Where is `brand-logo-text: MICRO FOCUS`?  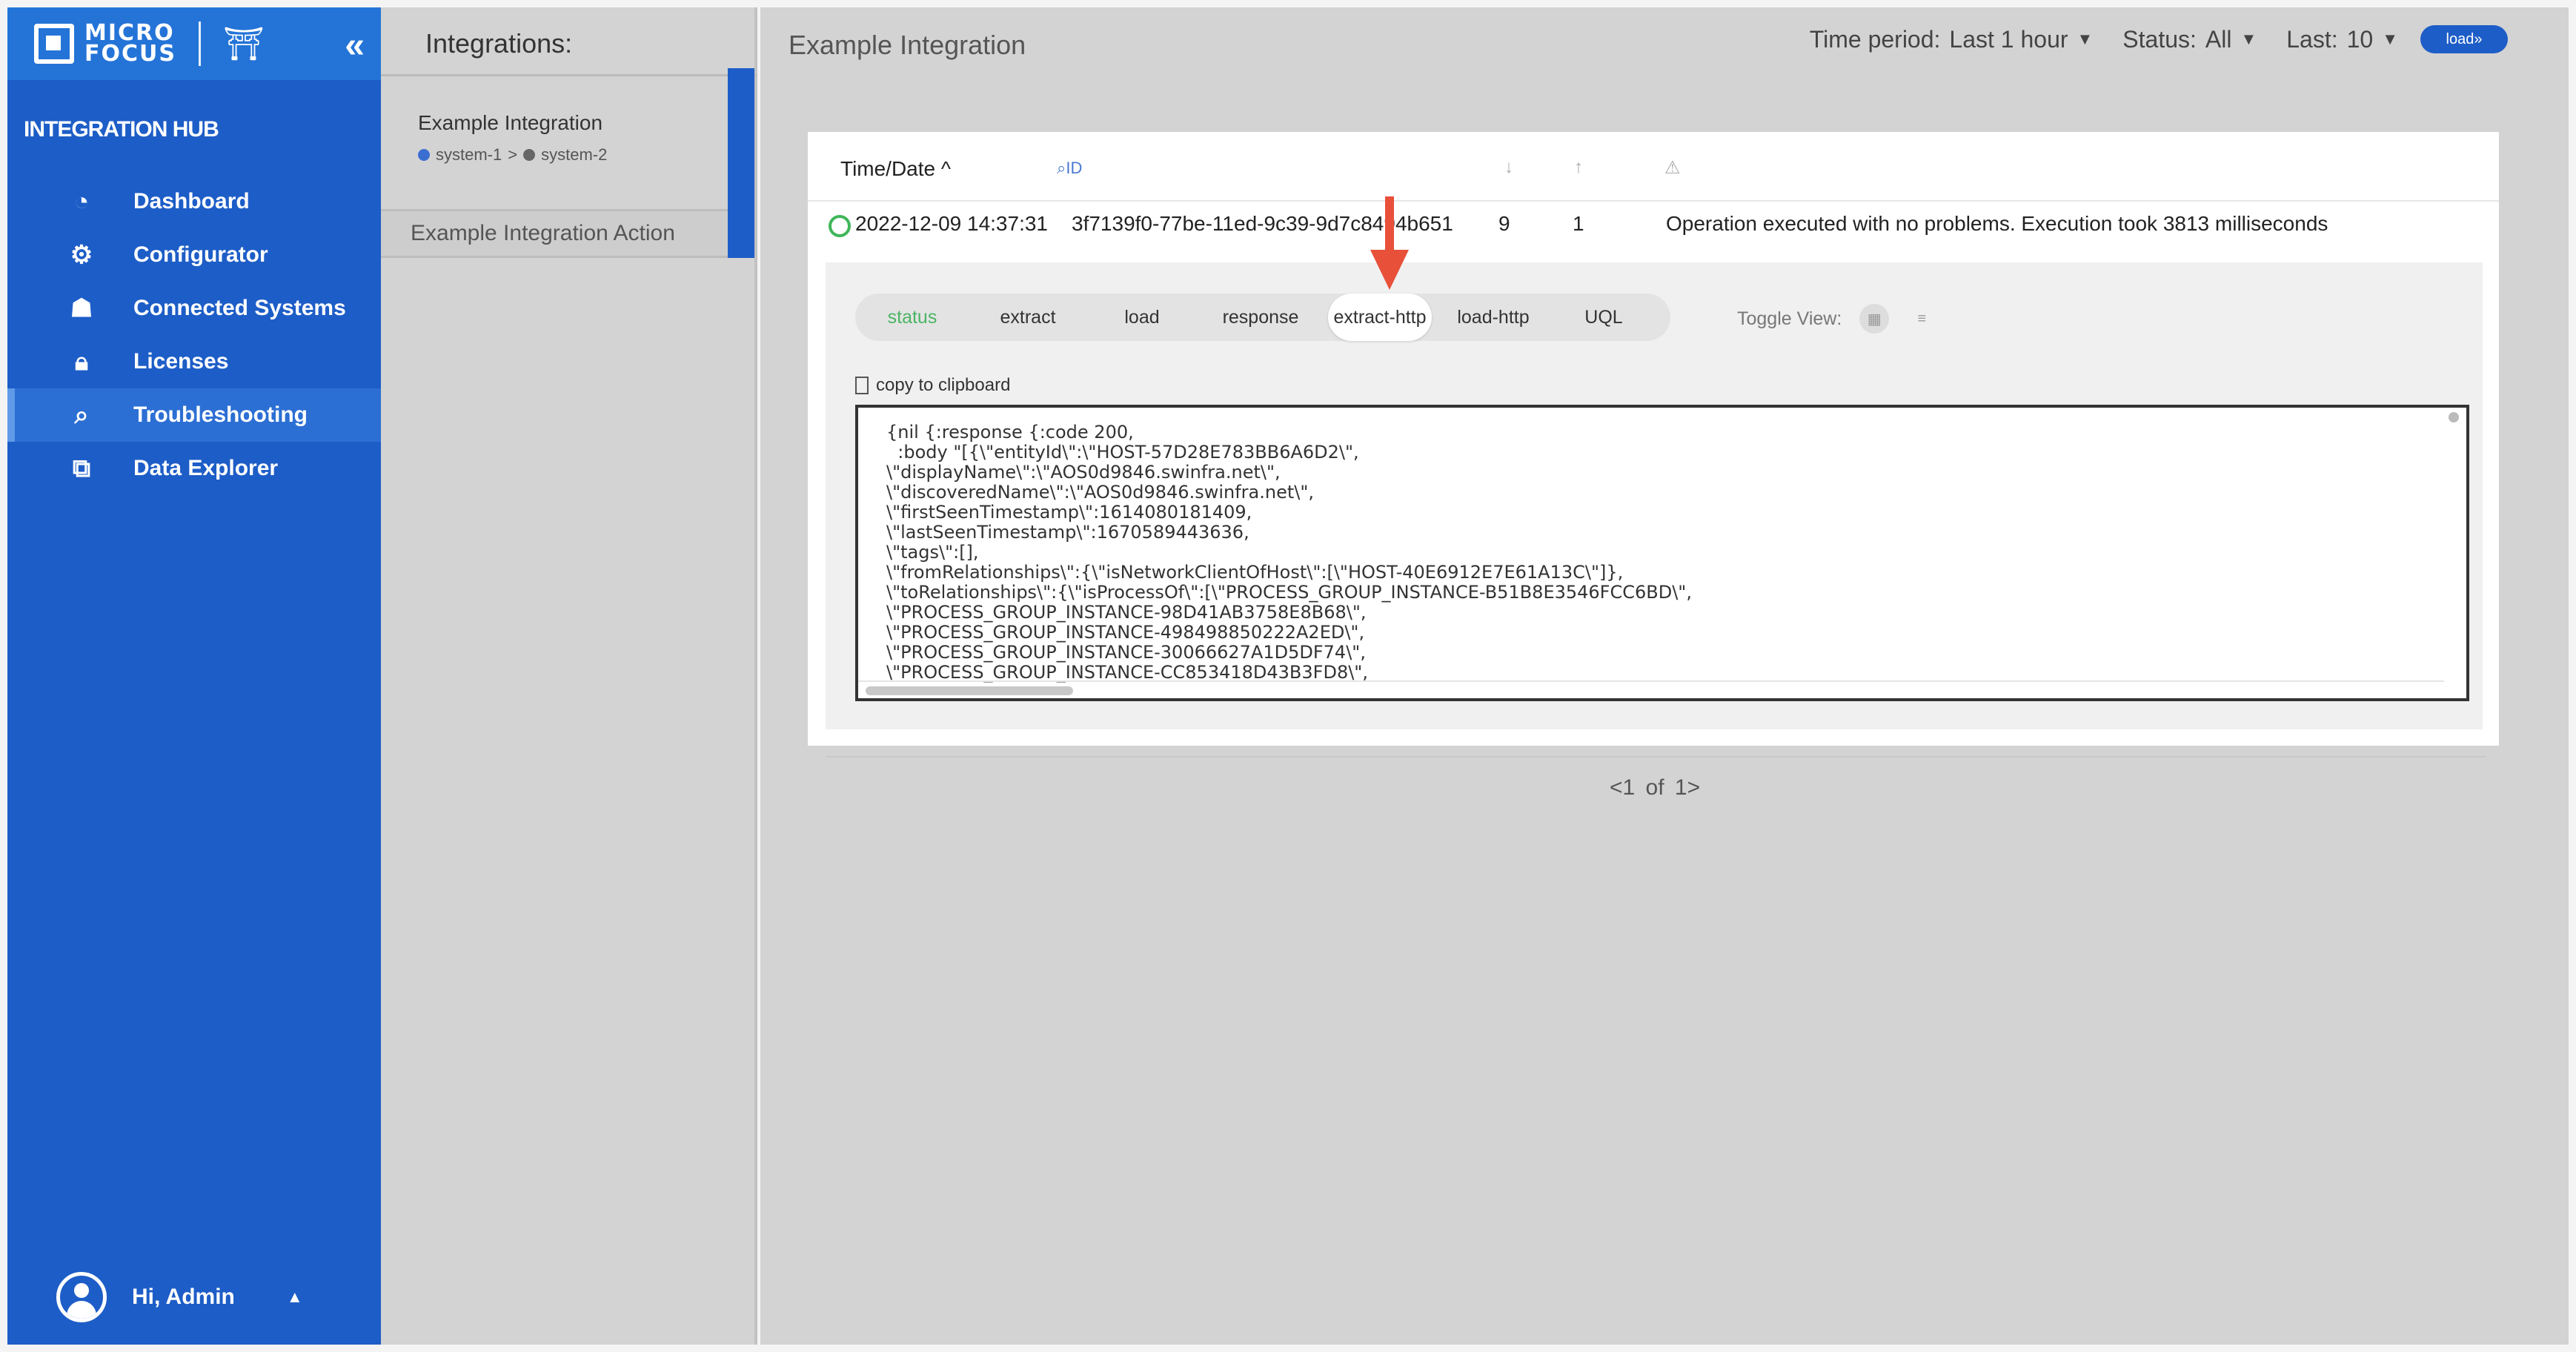 brand-logo-text: MICRO FOCUS is located at coordinates (130, 44).